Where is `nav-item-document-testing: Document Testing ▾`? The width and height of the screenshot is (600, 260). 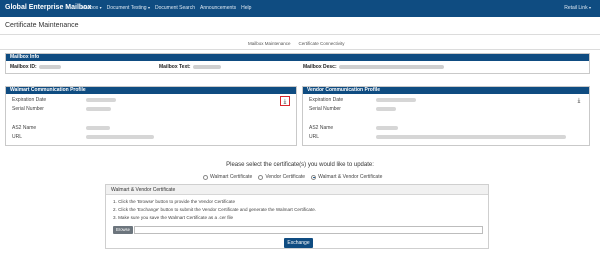
nav-item-document-testing: Document Testing ▾ is located at coordinates (128, 8).